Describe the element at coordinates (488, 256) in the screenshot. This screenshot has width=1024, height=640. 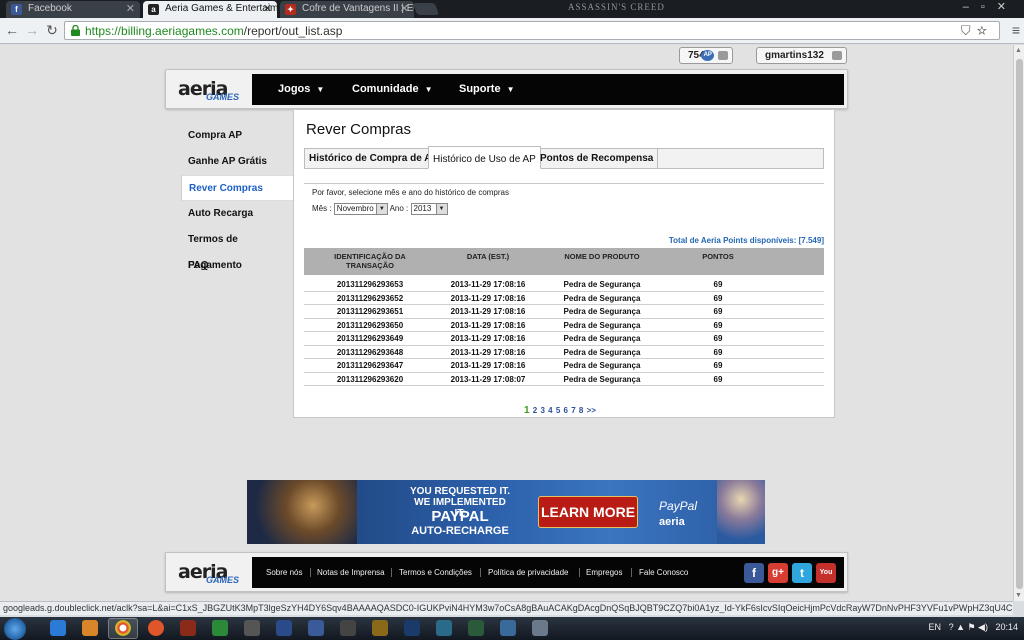
I see `column-header: DATA (EST.)` at that location.